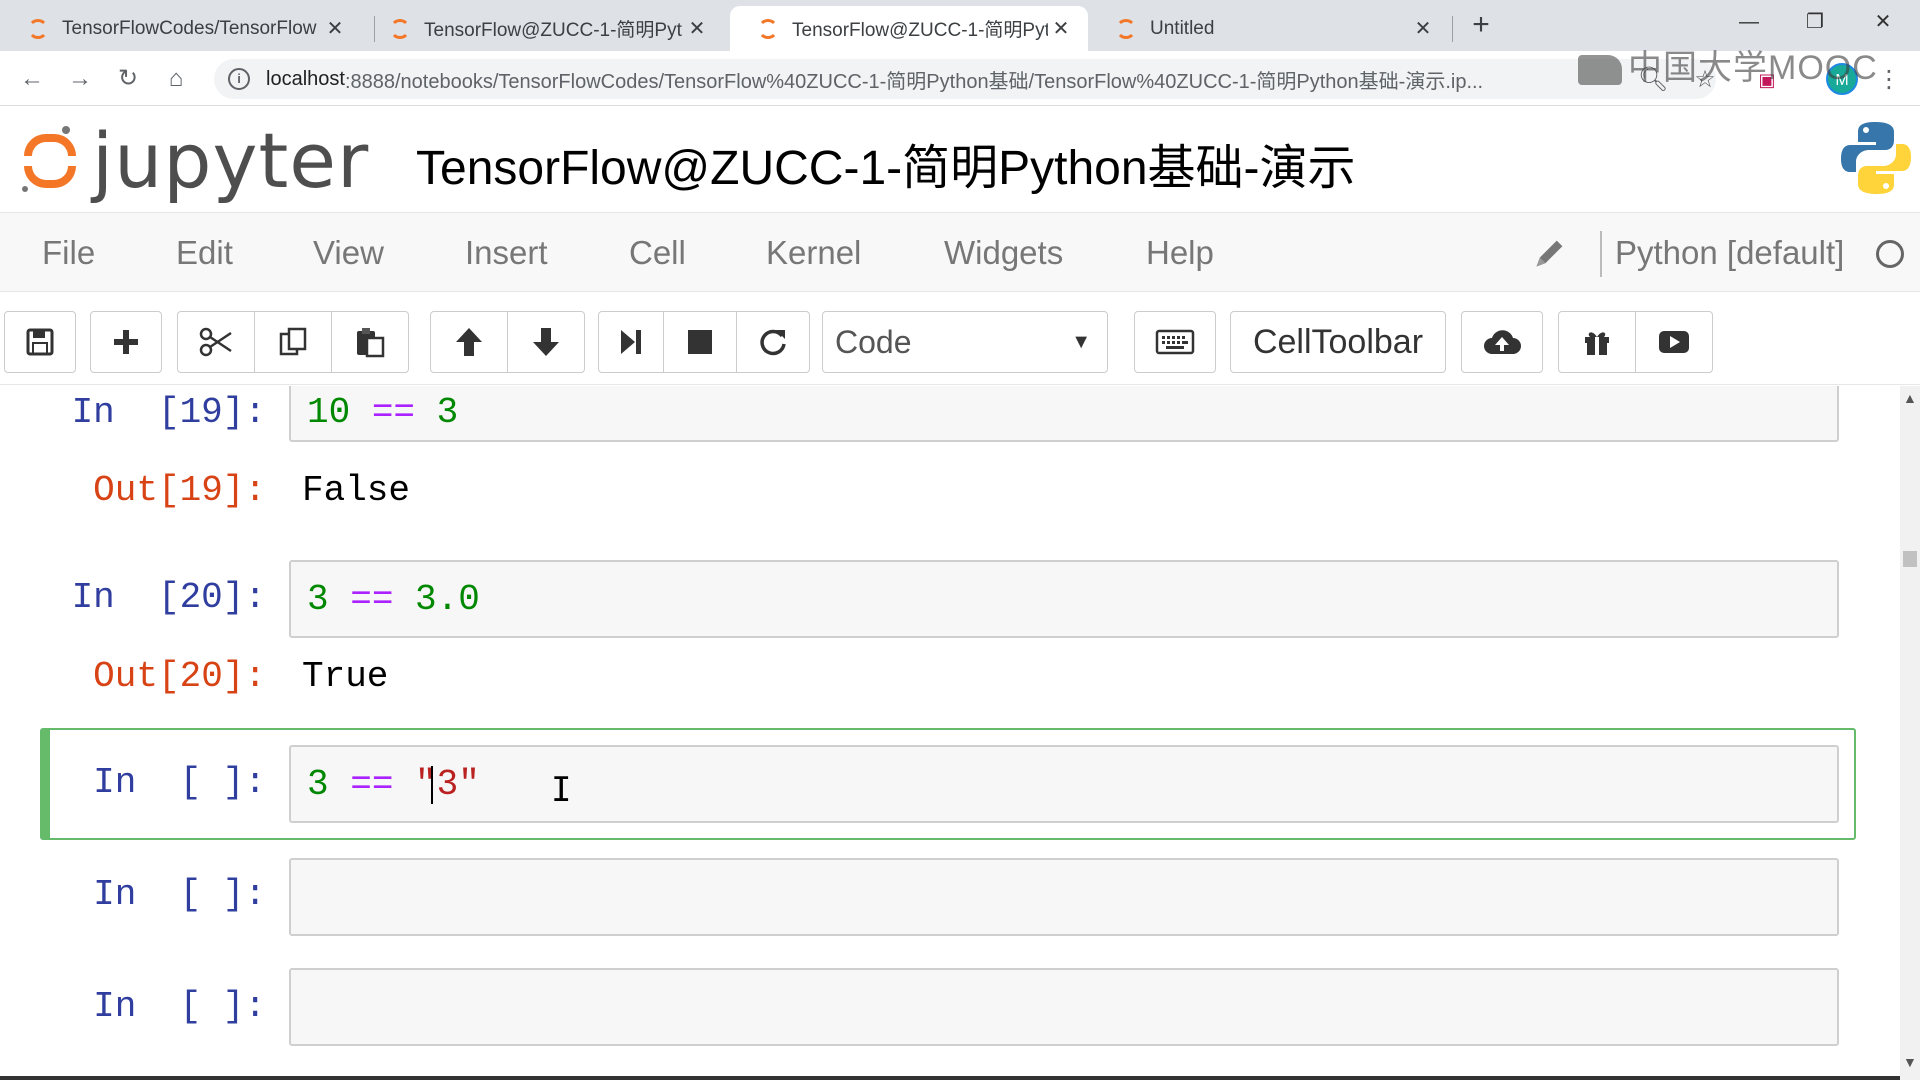 Image resolution: width=1920 pixels, height=1080 pixels. What do you see at coordinates (1452, 29) in the screenshot?
I see `tab-separator` at bounding box center [1452, 29].